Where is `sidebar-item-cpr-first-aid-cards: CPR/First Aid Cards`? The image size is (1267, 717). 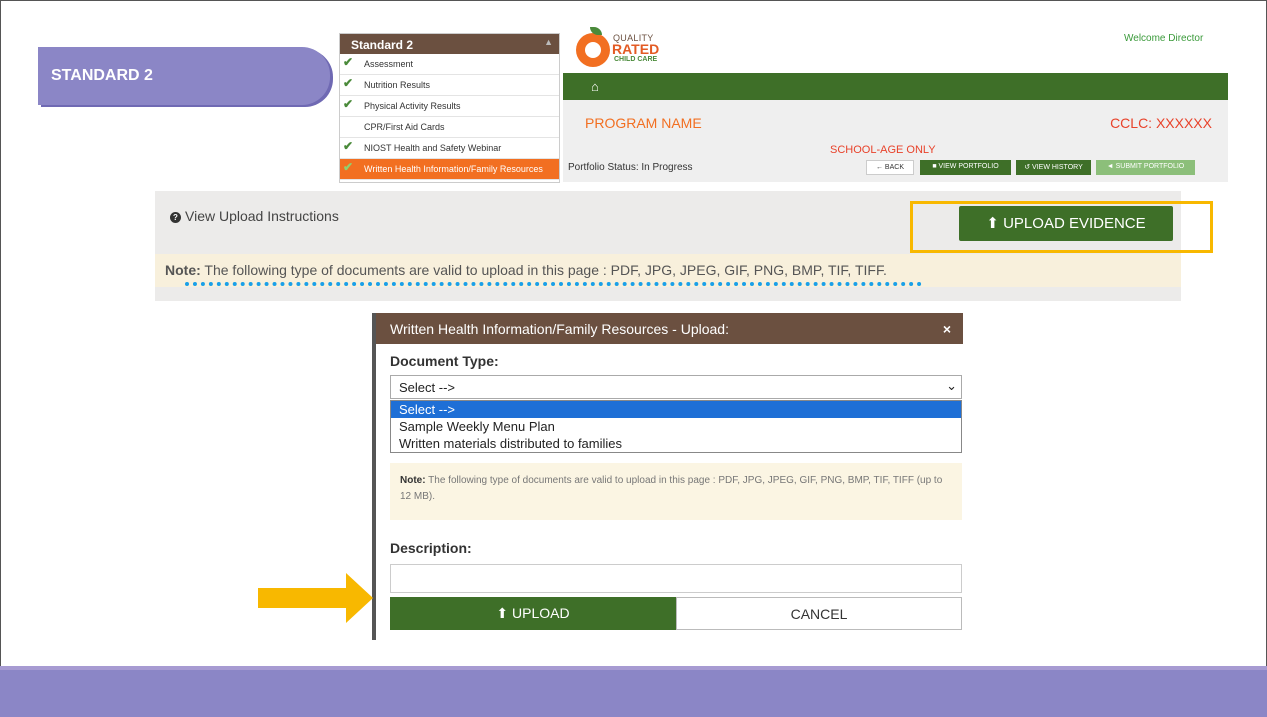
sidebar-item-cpr-first-aid-cards: CPR/First Aid Cards is located at coordinates (449, 127).